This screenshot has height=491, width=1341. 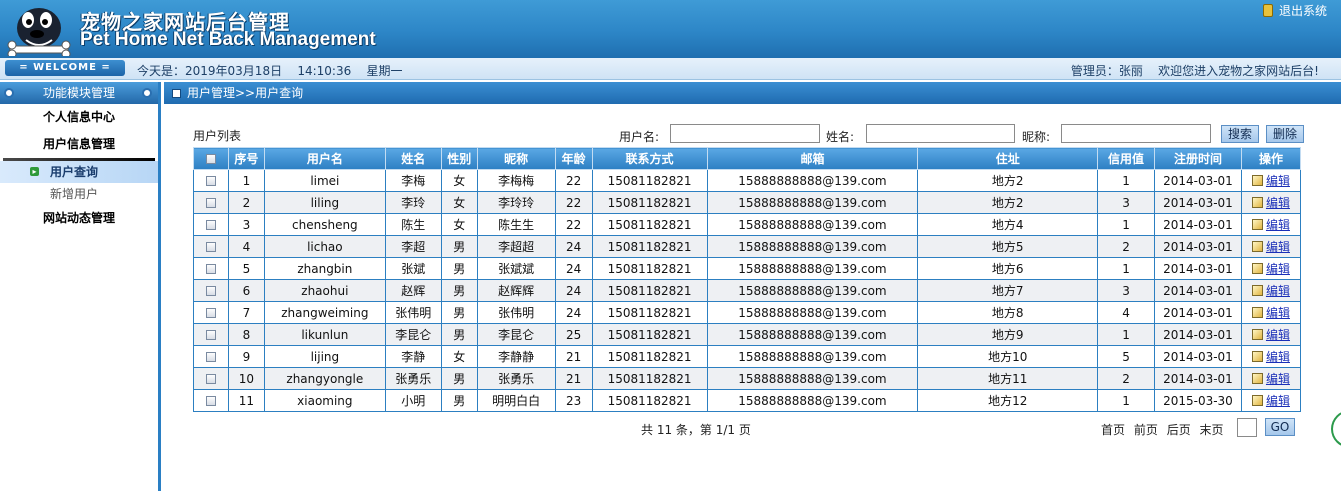 I want to click on nickname-cell: 张勇乐, so click(x=516, y=378).